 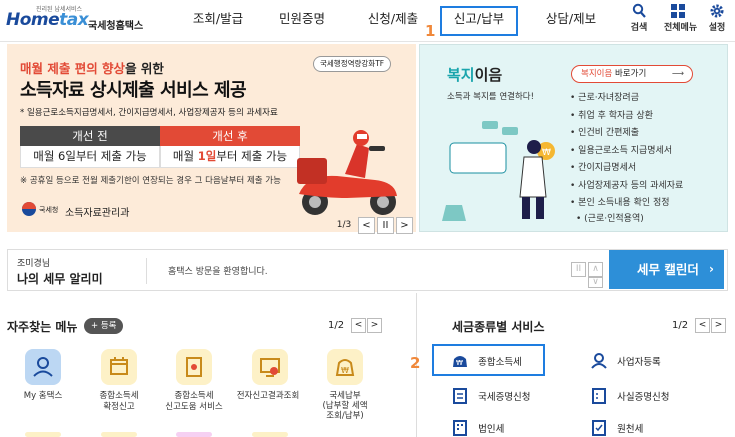 What do you see at coordinates (498, 327) in the screenshot?
I see `taxsvc-title: 세금종류별 서비스` at bounding box center [498, 327].